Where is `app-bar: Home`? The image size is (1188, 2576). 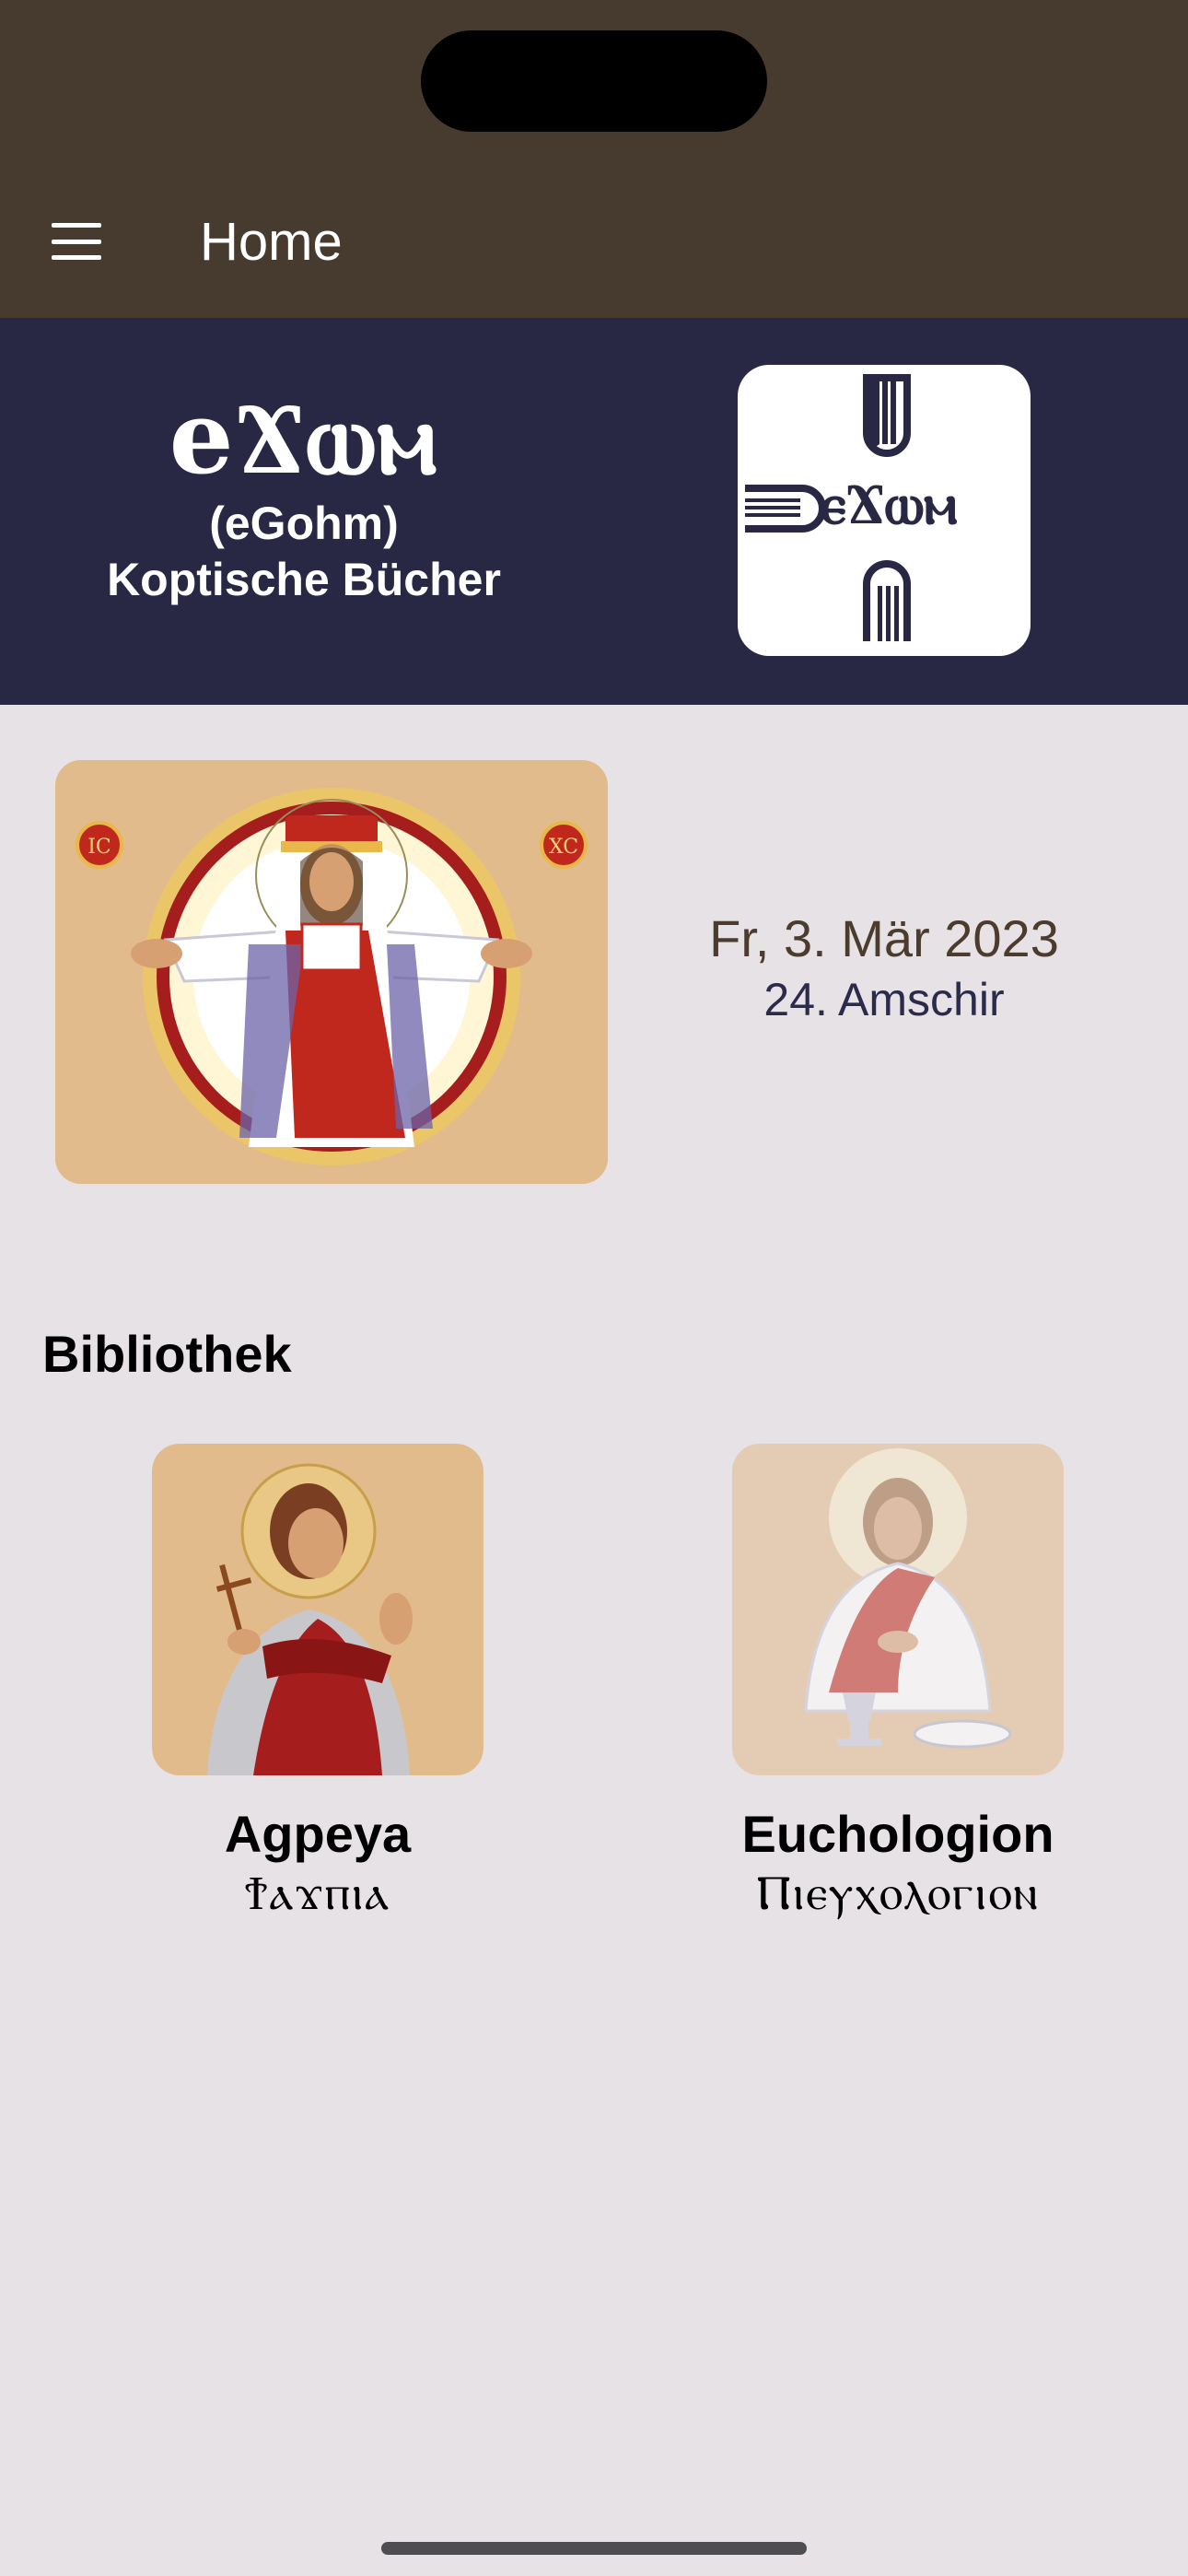 app-bar: Home is located at coordinates (594, 159).